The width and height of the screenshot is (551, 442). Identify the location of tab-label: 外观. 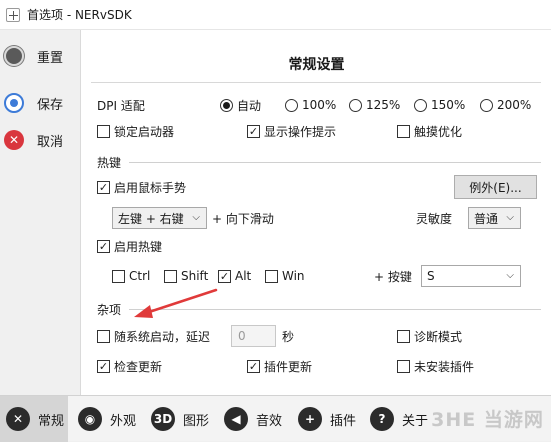
(123, 421).